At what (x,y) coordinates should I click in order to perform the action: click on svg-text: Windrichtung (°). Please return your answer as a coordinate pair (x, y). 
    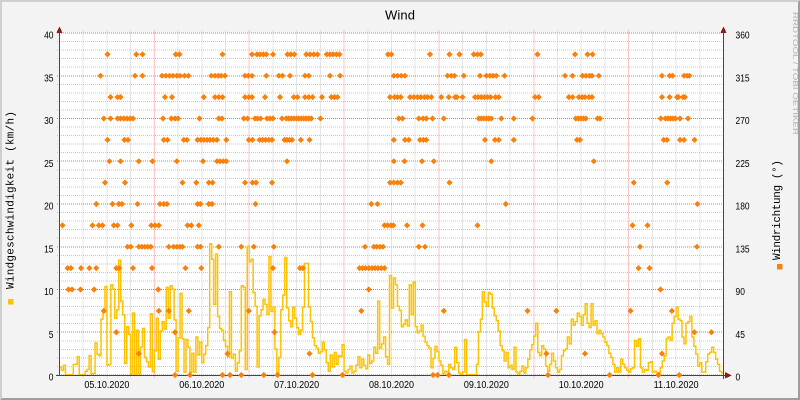
    Looking at the image, I should click on (778, 210).